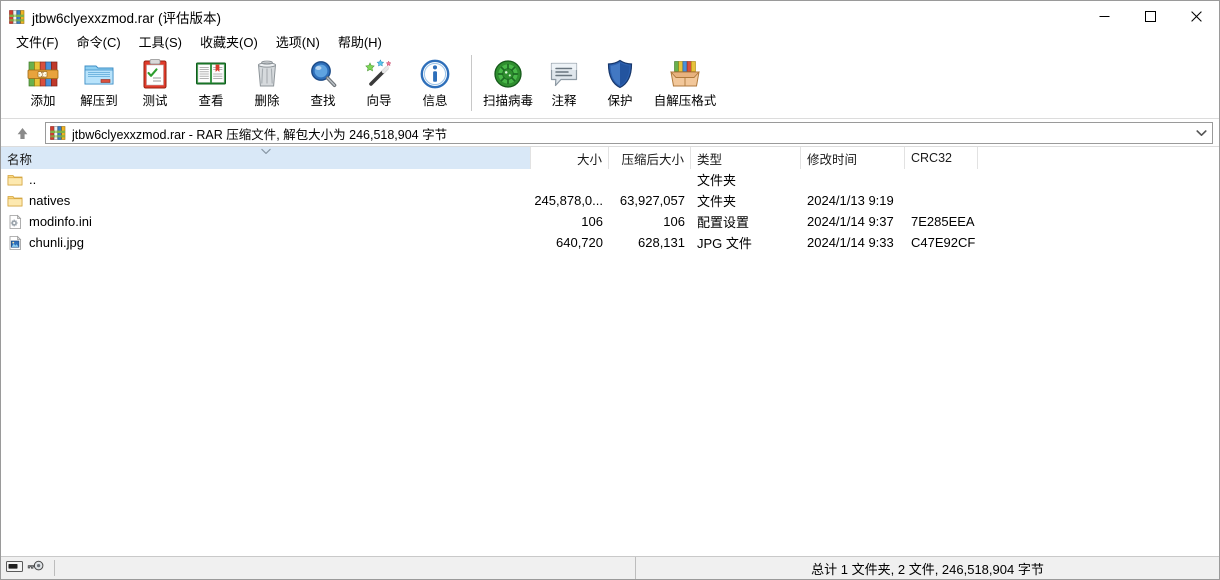 The image size is (1220, 580). I want to click on minimize-icon, so click(1104, 16).